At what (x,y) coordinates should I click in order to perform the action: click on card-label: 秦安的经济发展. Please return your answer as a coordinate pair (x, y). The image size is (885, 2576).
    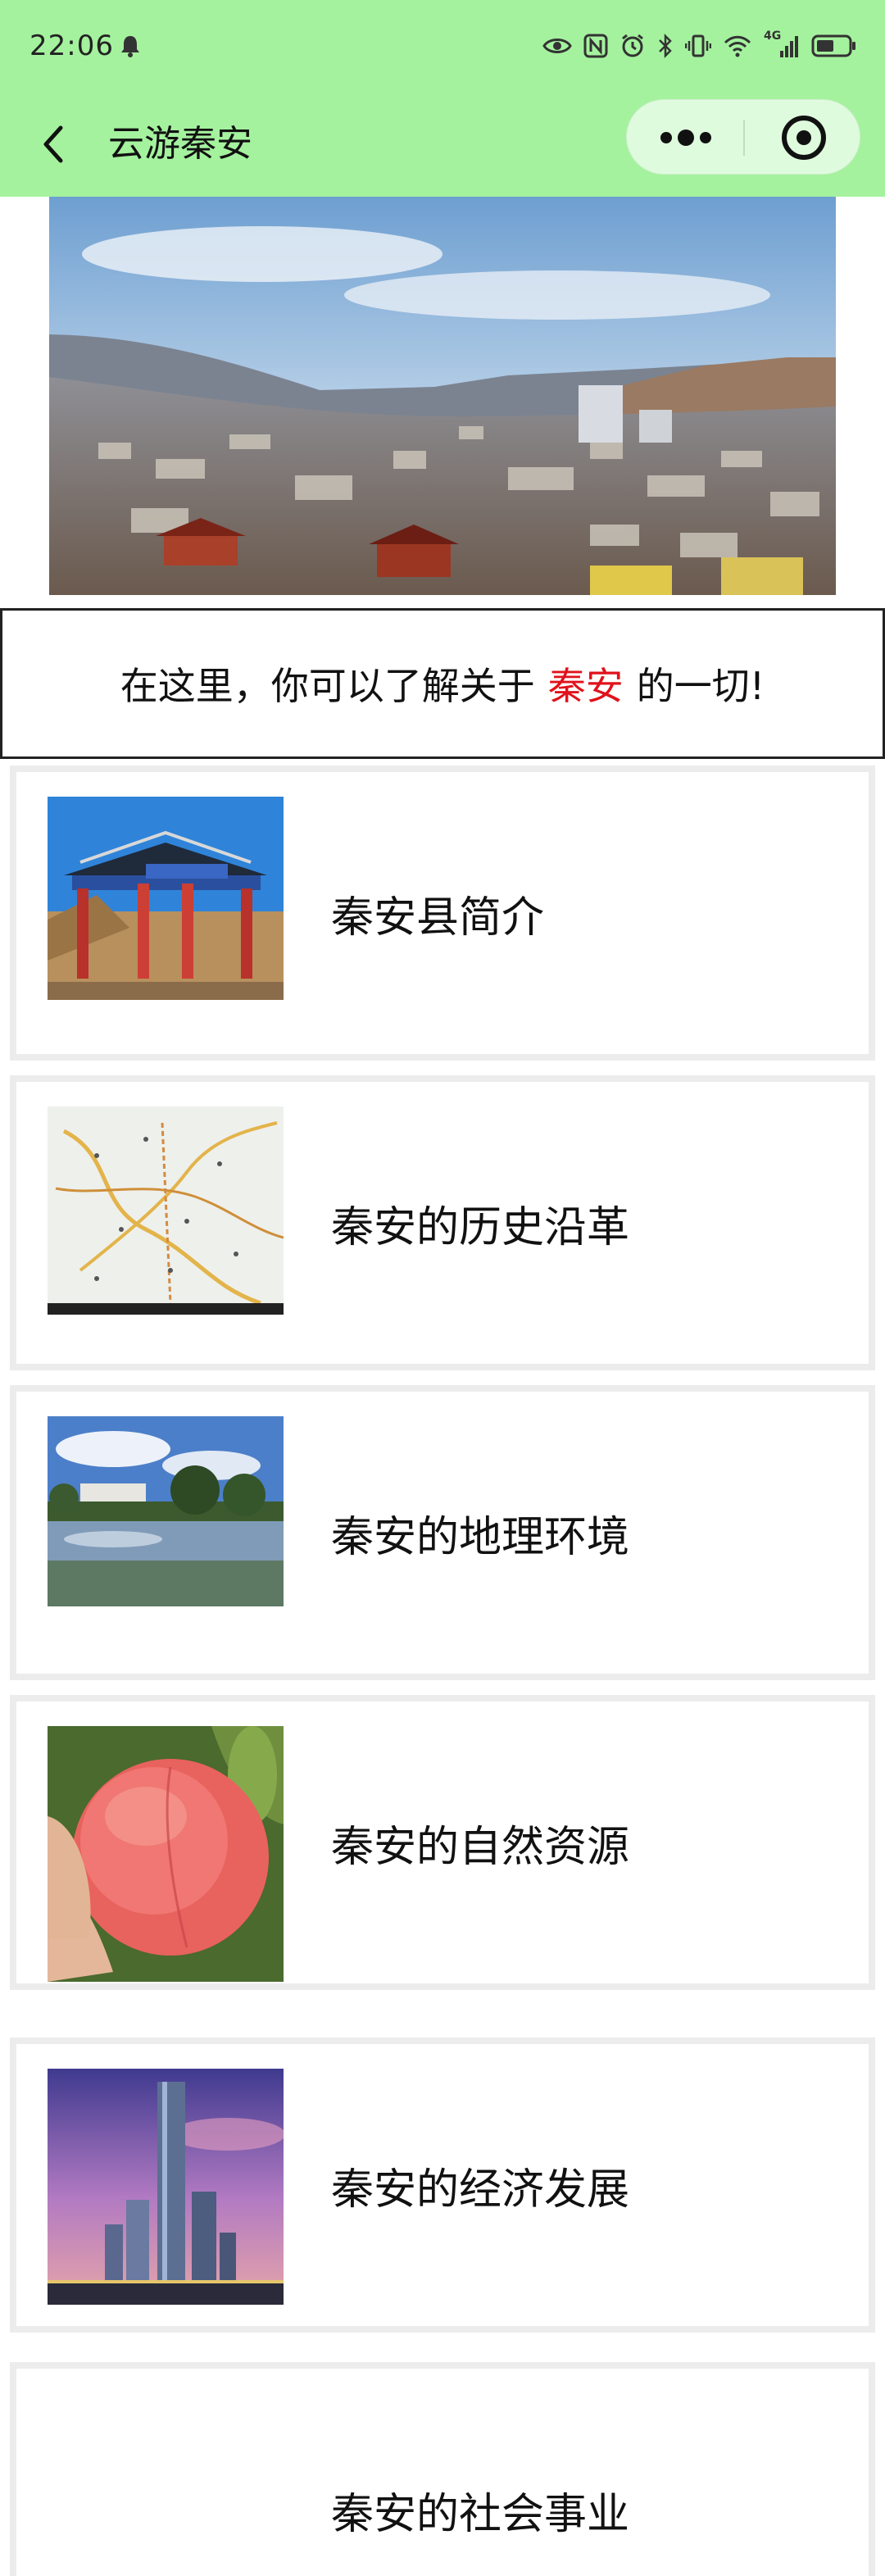
    Looking at the image, I should click on (480, 2190).